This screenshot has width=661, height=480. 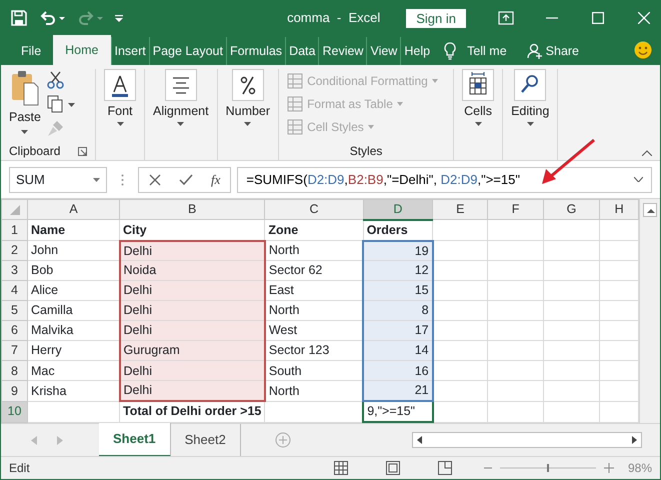 What do you see at coordinates (398, 210) in the screenshot?
I see `column-header: D` at bounding box center [398, 210].